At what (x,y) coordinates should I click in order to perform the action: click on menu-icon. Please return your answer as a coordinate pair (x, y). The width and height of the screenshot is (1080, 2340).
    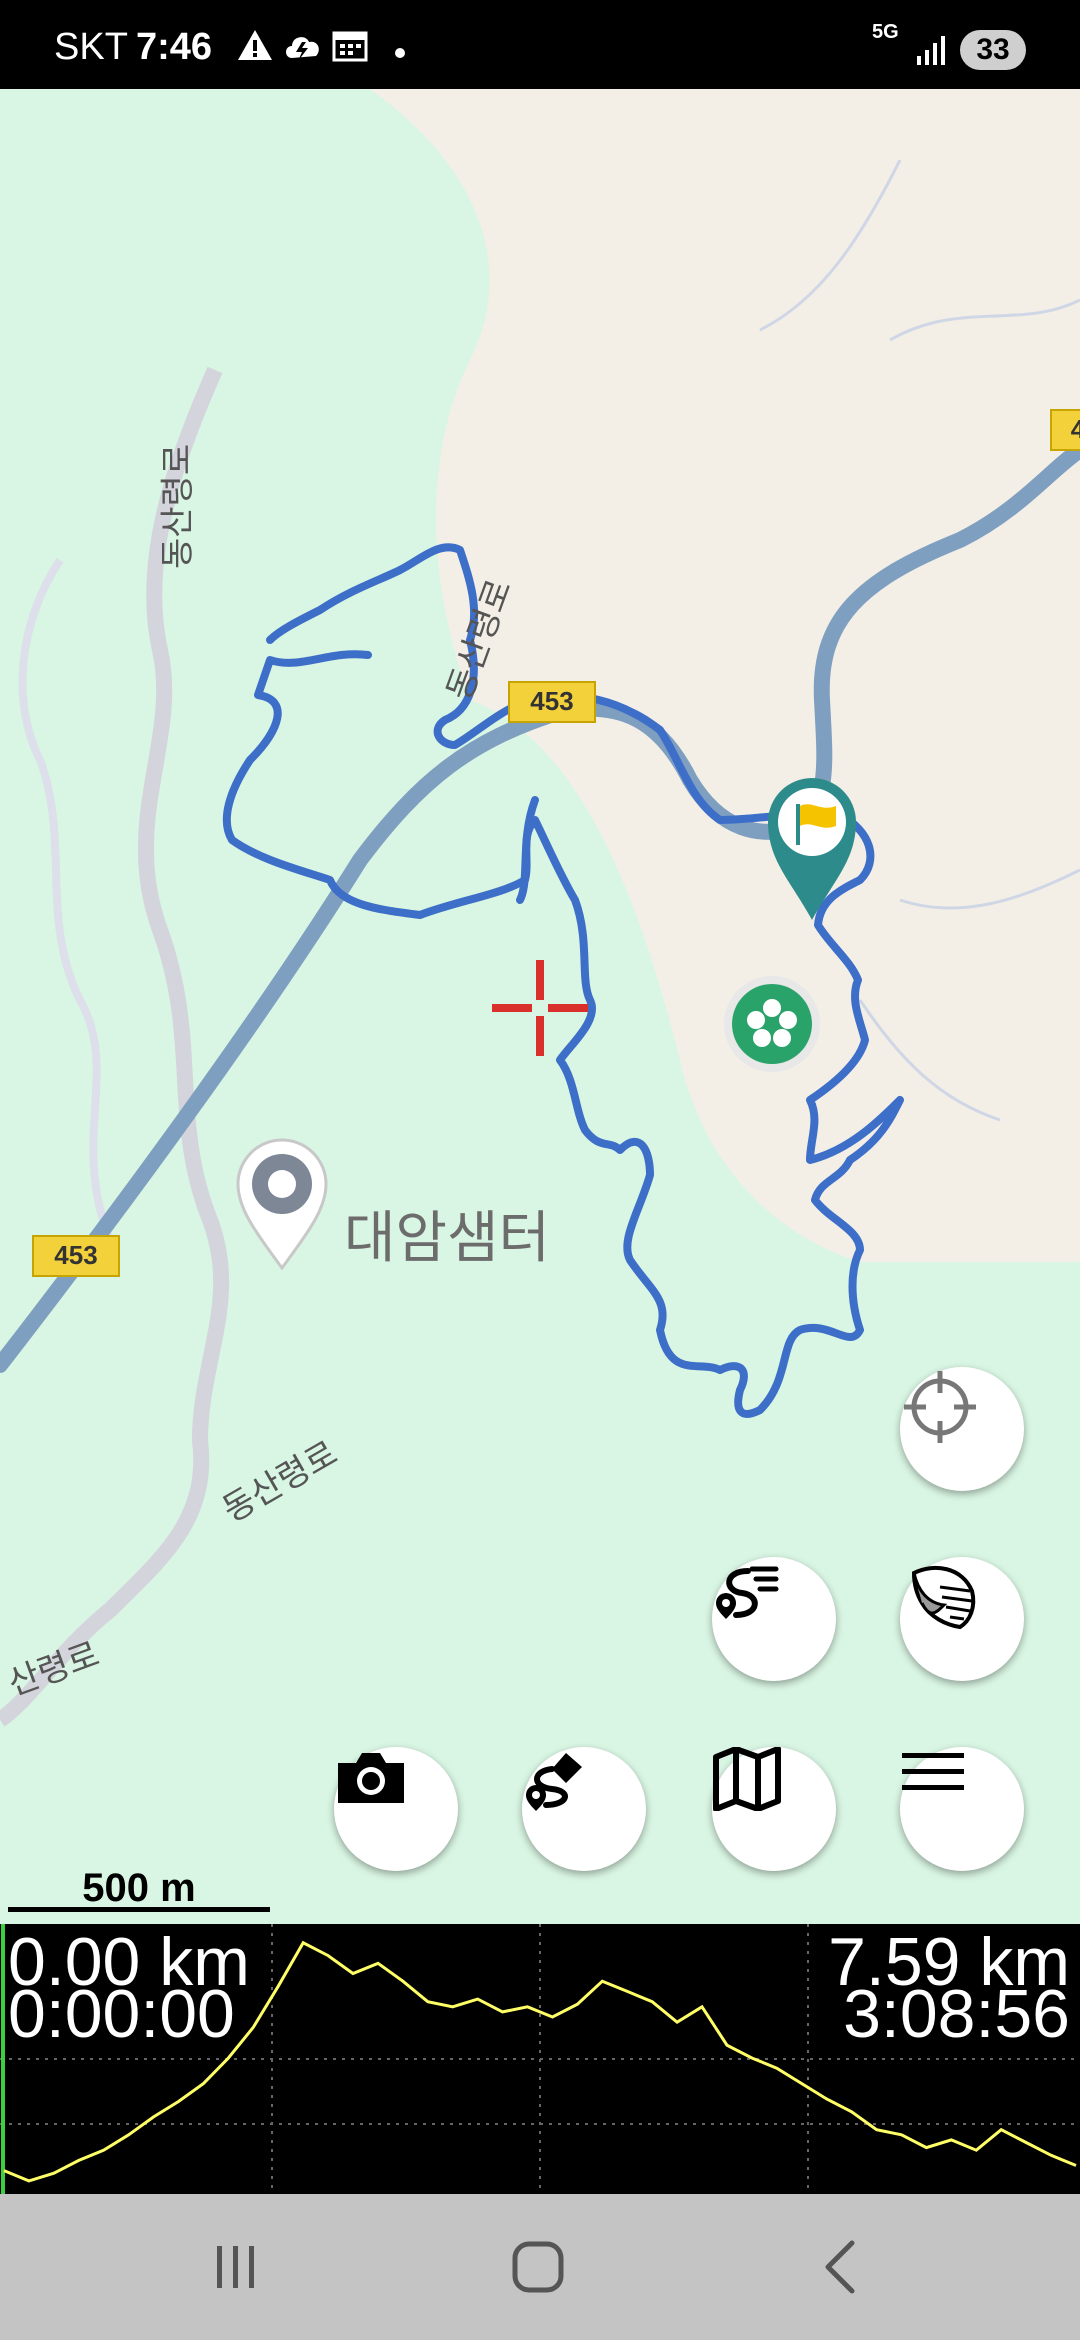
    Looking at the image, I should click on (933, 1771).